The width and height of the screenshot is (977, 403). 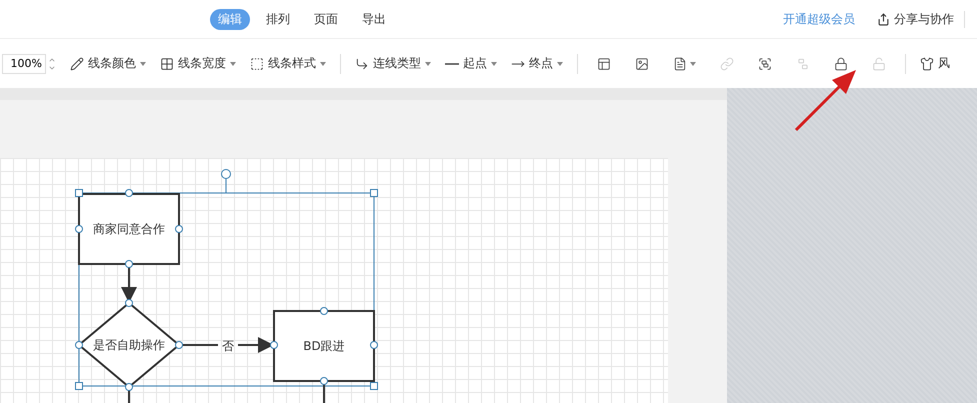 What do you see at coordinates (77, 63) in the screenshot?
I see `pencil-icon` at bounding box center [77, 63].